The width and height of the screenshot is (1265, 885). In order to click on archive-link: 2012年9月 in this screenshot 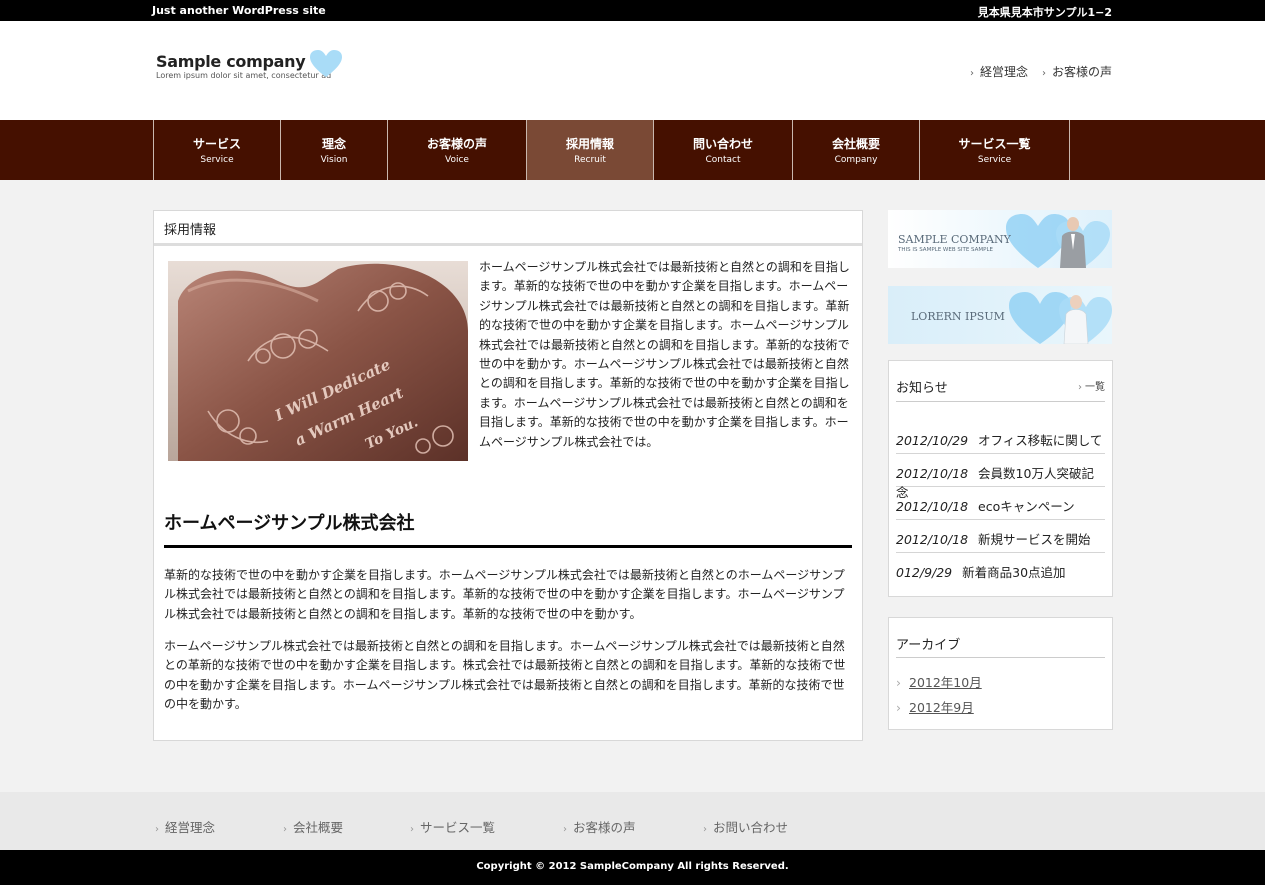, I will do `click(935, 706)`.